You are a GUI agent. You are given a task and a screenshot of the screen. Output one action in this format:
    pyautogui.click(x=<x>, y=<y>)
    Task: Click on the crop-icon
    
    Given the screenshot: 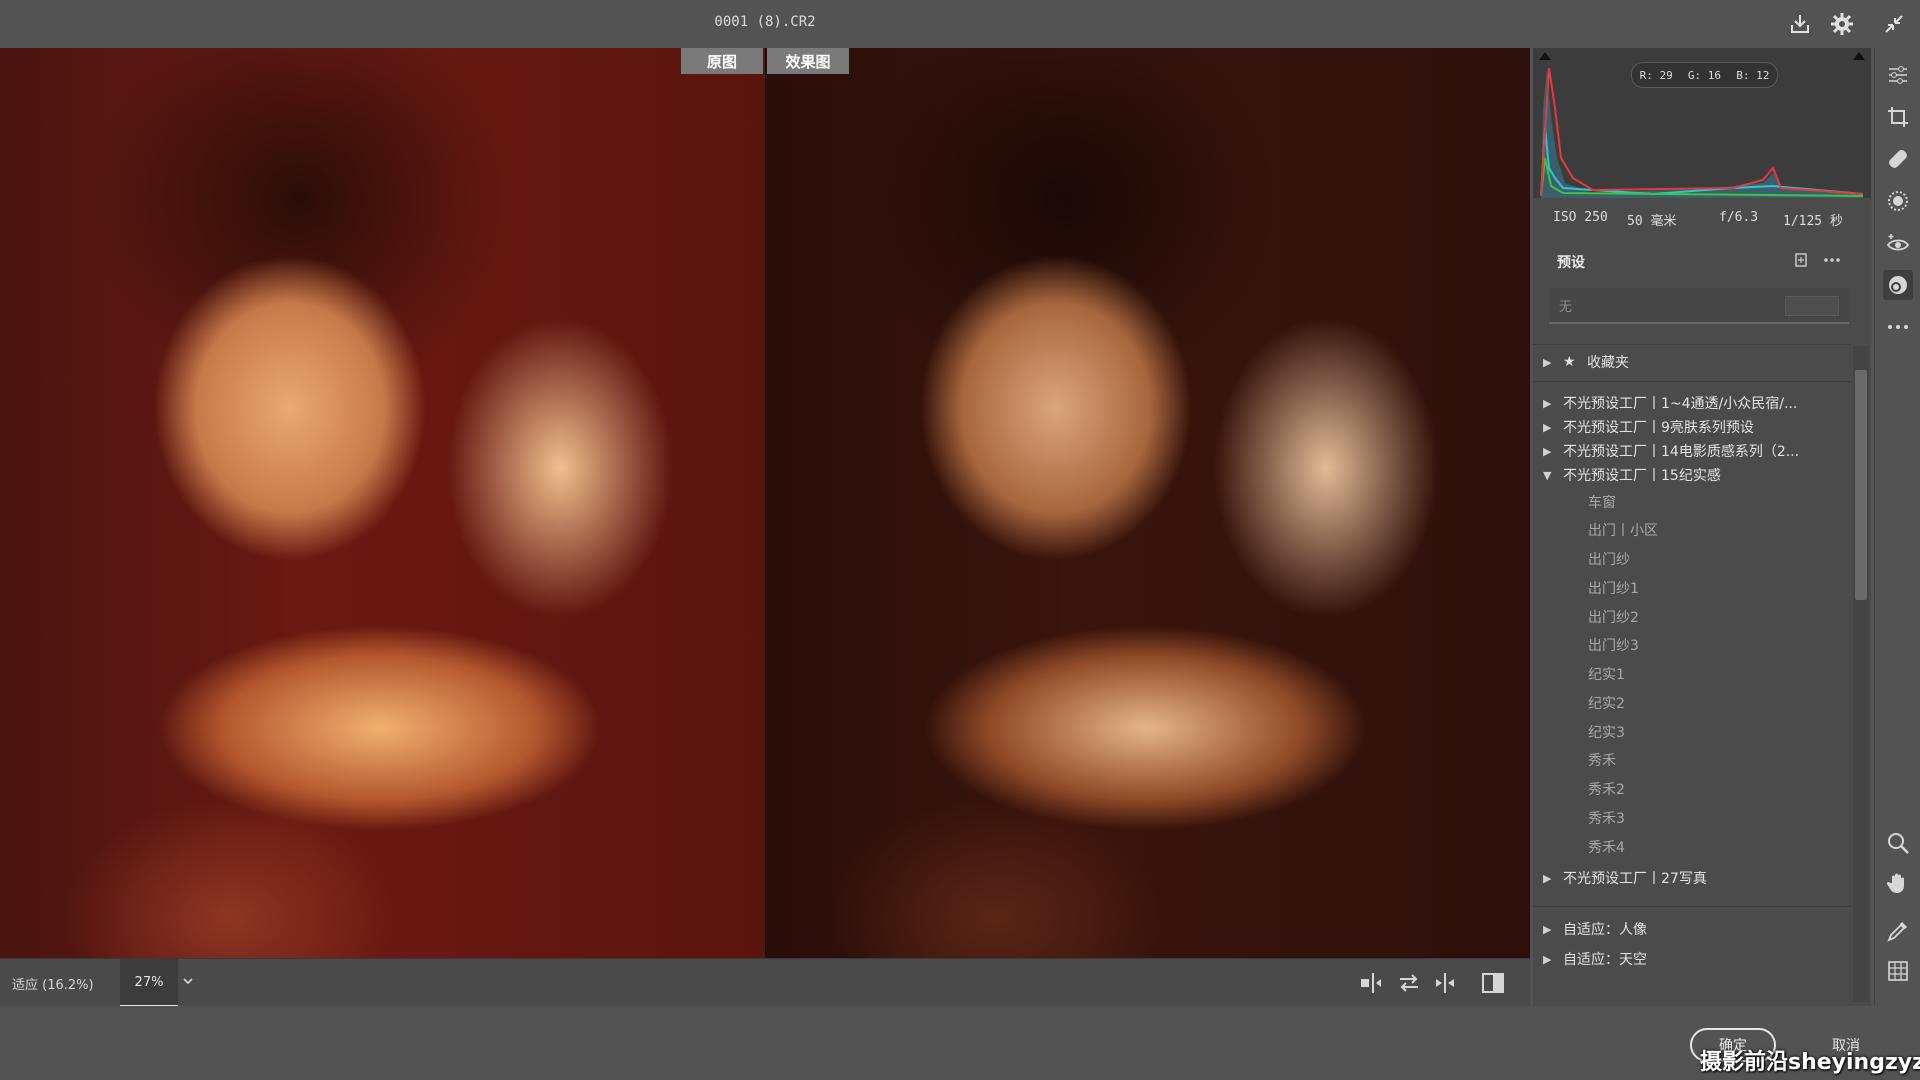 What is the action you would take?
    pyautogui.click(x=1898, y=117)
    